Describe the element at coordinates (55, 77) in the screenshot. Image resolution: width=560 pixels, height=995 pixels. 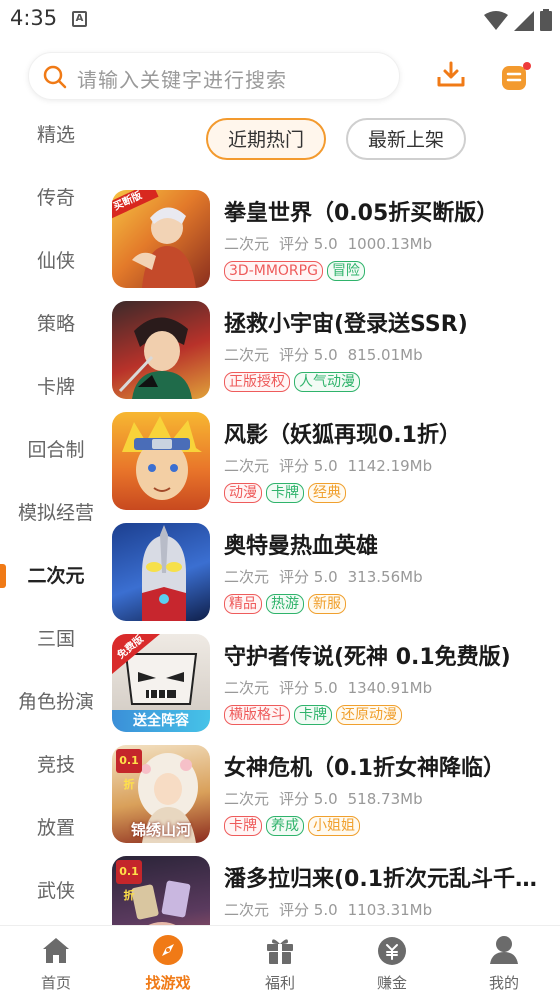
I see `search-icon` at that location.